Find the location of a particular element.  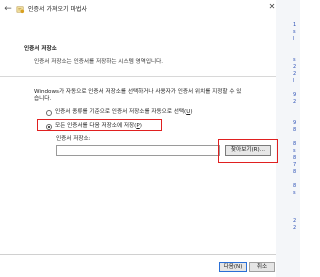

info-text-line2: 습니다. is located at coordinates (43, 99).